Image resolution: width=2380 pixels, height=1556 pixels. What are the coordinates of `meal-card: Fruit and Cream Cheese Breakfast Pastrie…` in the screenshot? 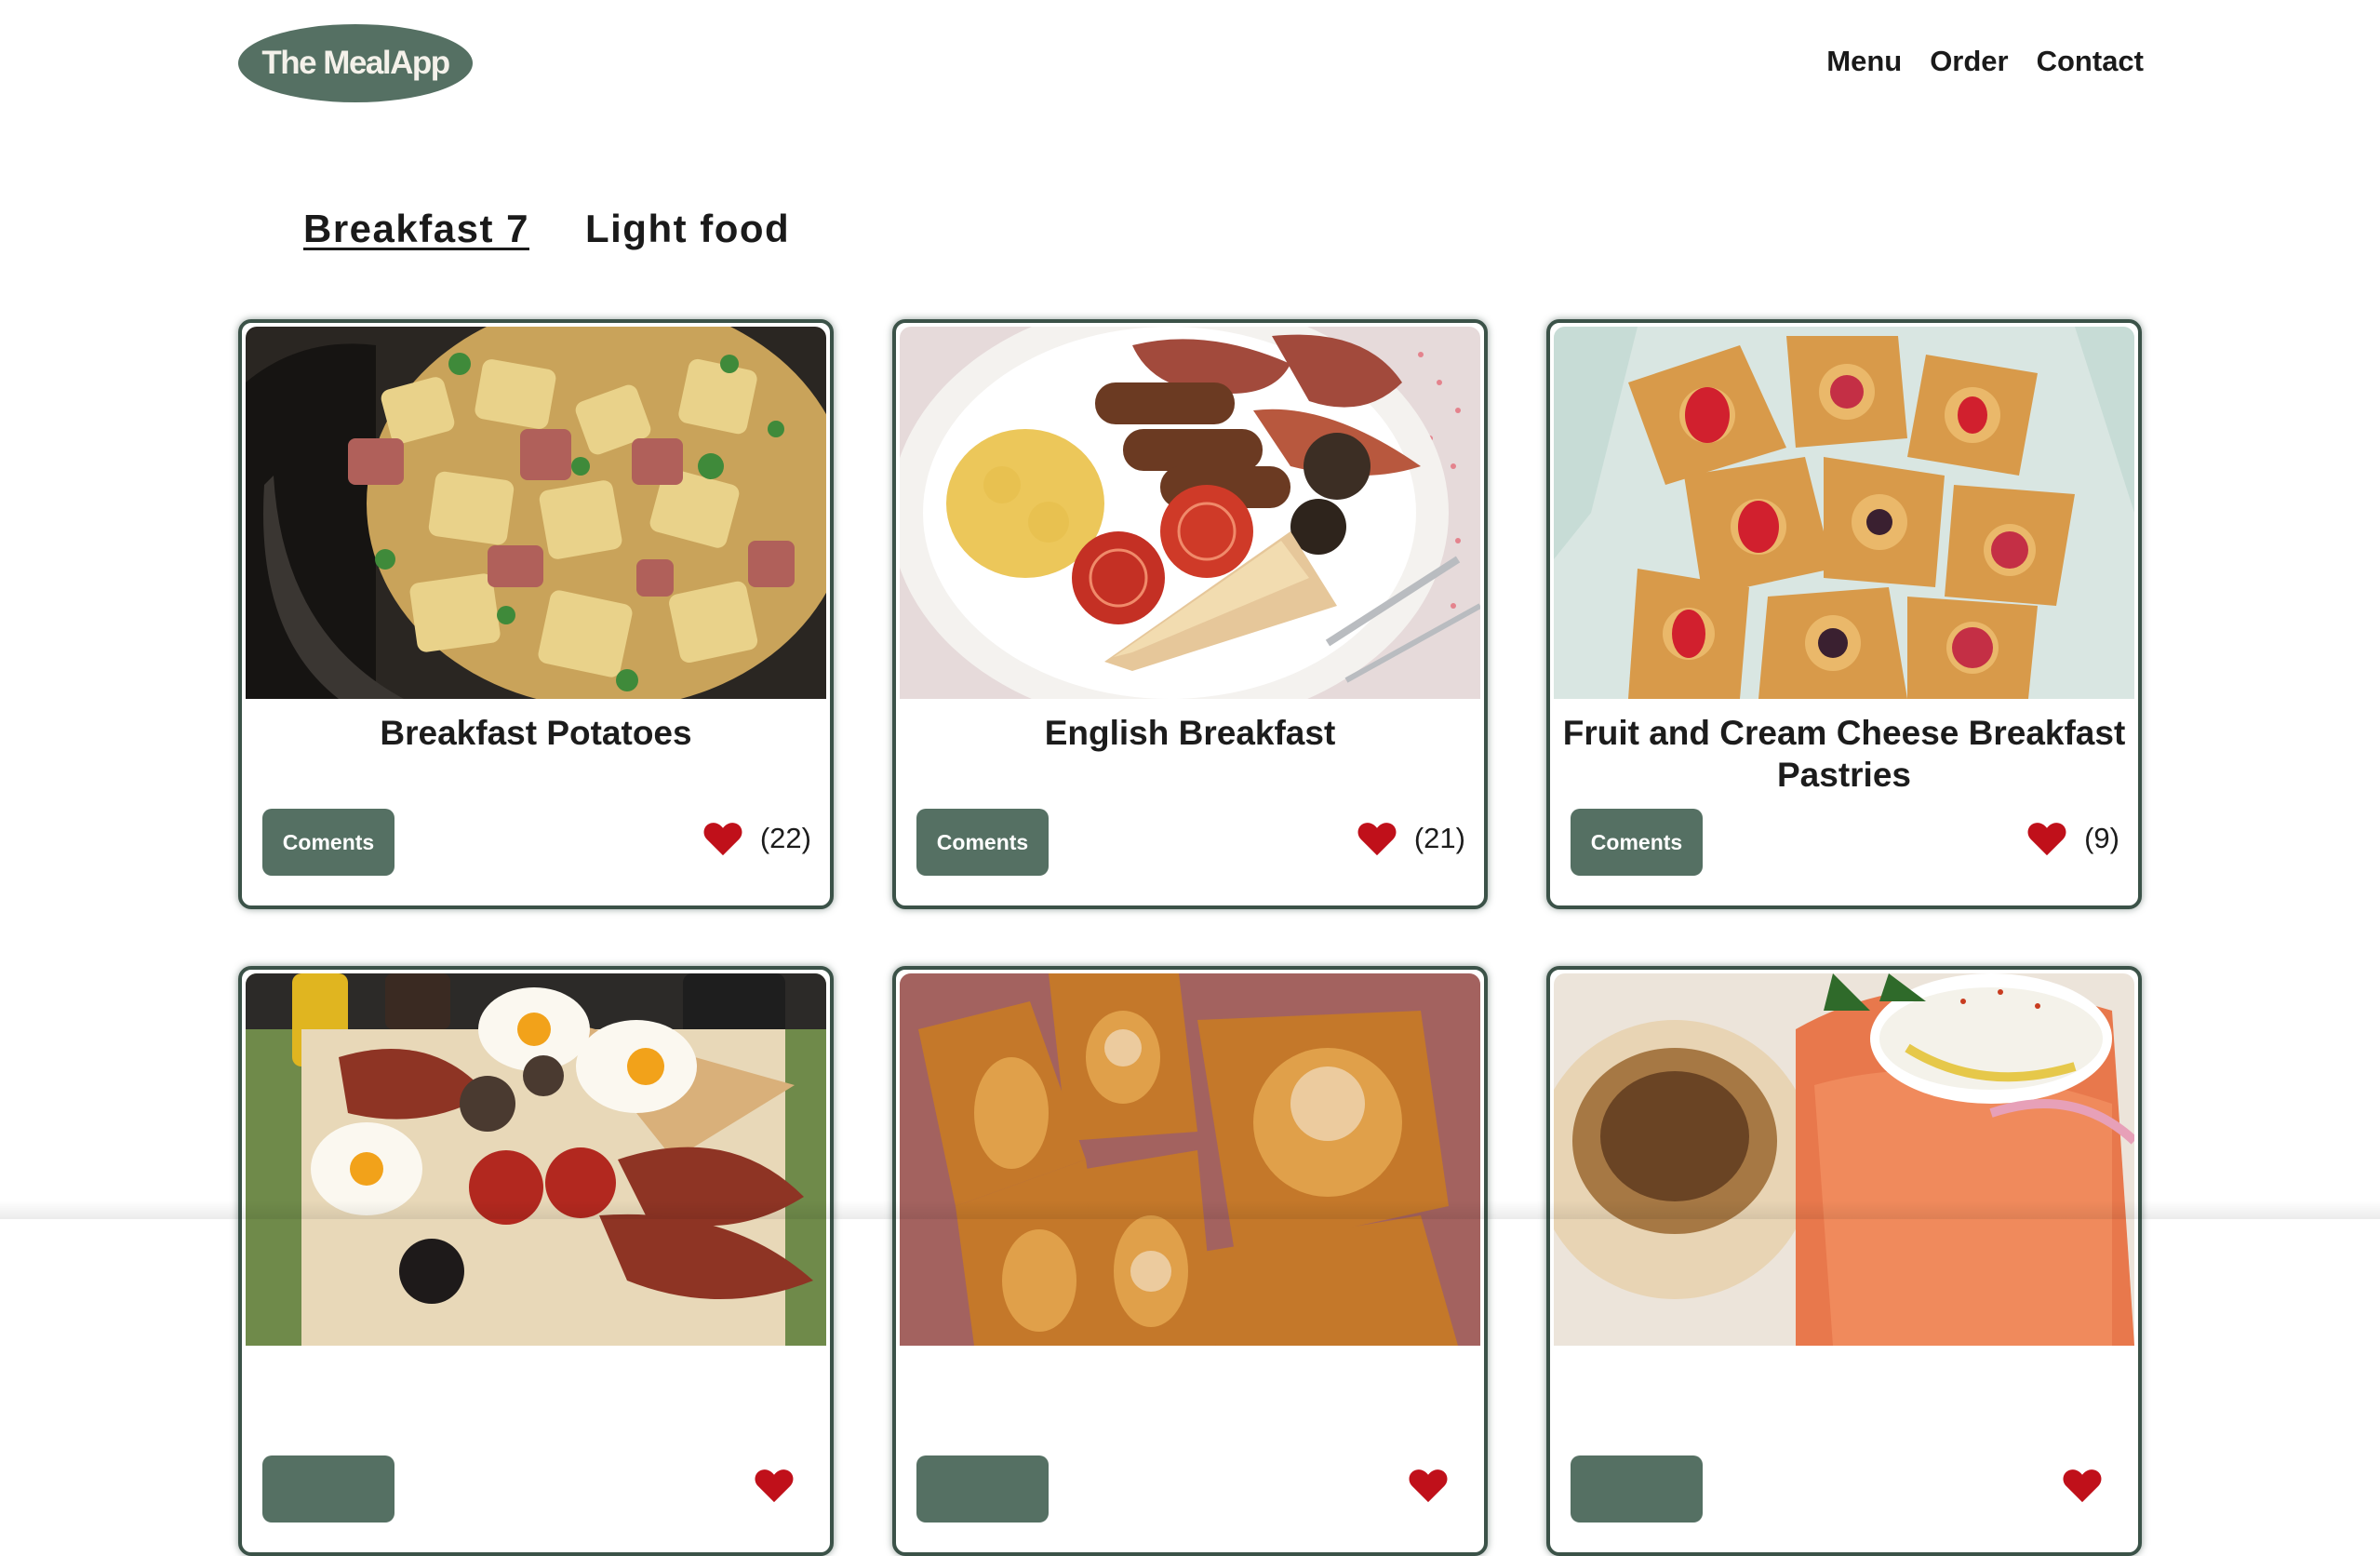 It's located at (1844, 614).